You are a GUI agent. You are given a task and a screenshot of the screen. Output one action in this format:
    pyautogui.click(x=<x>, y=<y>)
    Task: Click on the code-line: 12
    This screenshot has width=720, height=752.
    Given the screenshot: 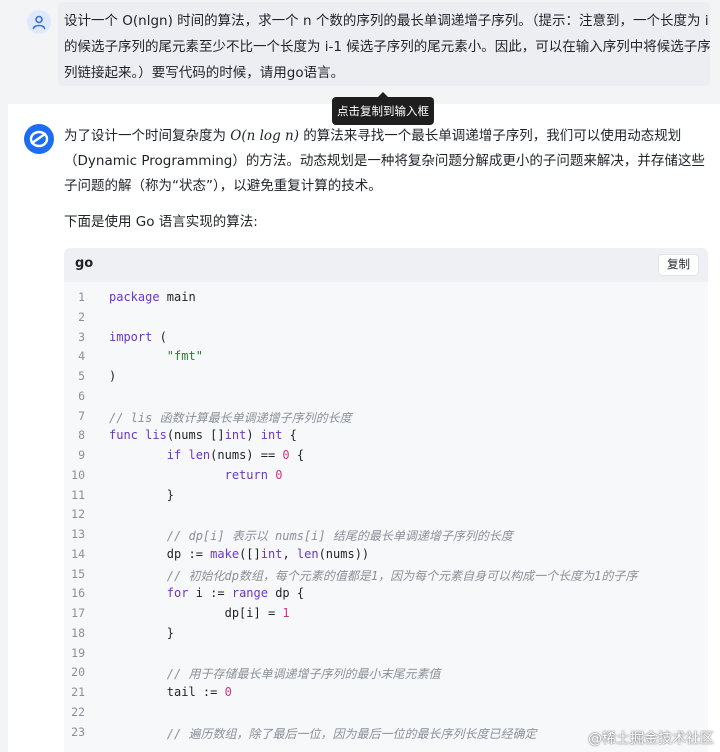 What is the action you would take?
    pyautogui.click(x=386, y=515)
    